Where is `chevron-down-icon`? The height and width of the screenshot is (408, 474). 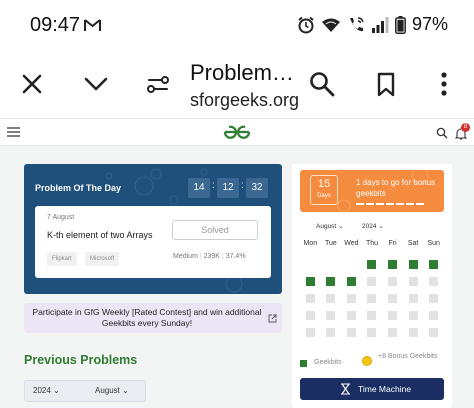
chevron-down-icon is located at coordinates (96, 84).